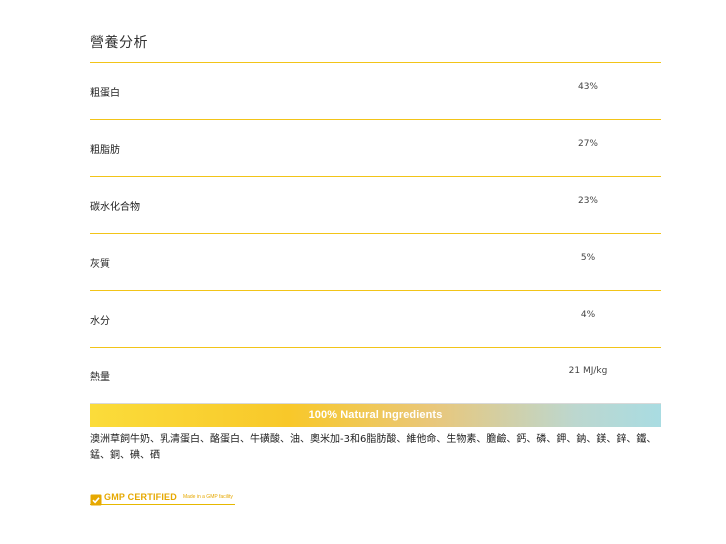 This screenshot has height=544, width=726. Describe the element at coordinates (588, 315) in the screenshot. I see `nutrient-value: 4%` at that location.